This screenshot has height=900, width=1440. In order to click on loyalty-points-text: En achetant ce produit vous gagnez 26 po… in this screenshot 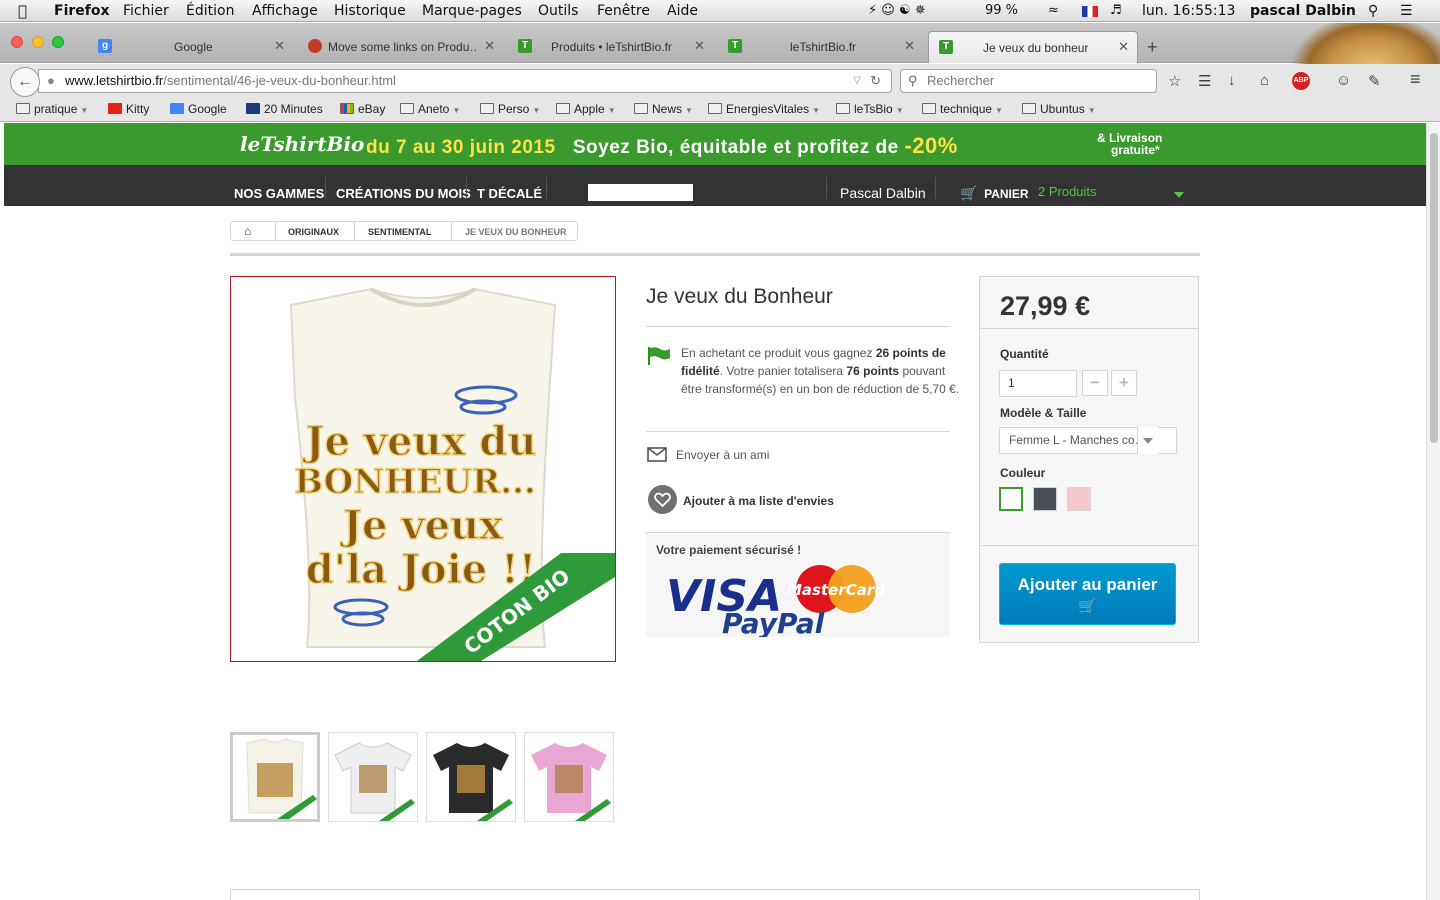, I will do `click(820, 371)`.